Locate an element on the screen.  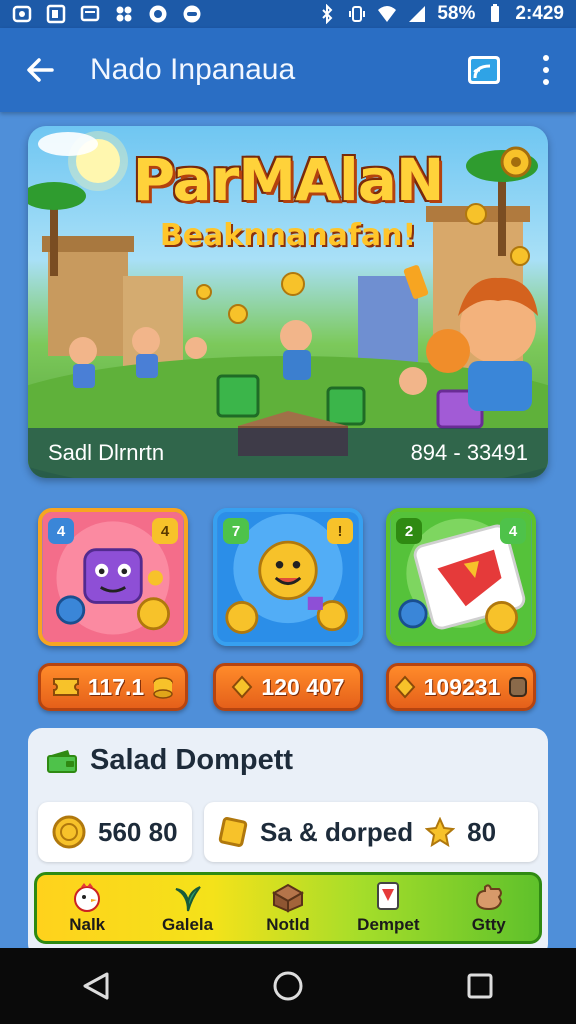
cast-icon is located at coordinates (484, 70).